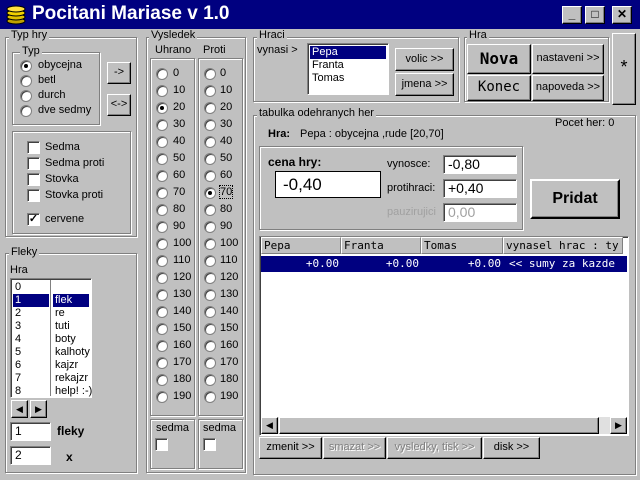  Describe the element at coordinates (424, 59) in the screenshot. I see `volic-button: volic >>` at that location.